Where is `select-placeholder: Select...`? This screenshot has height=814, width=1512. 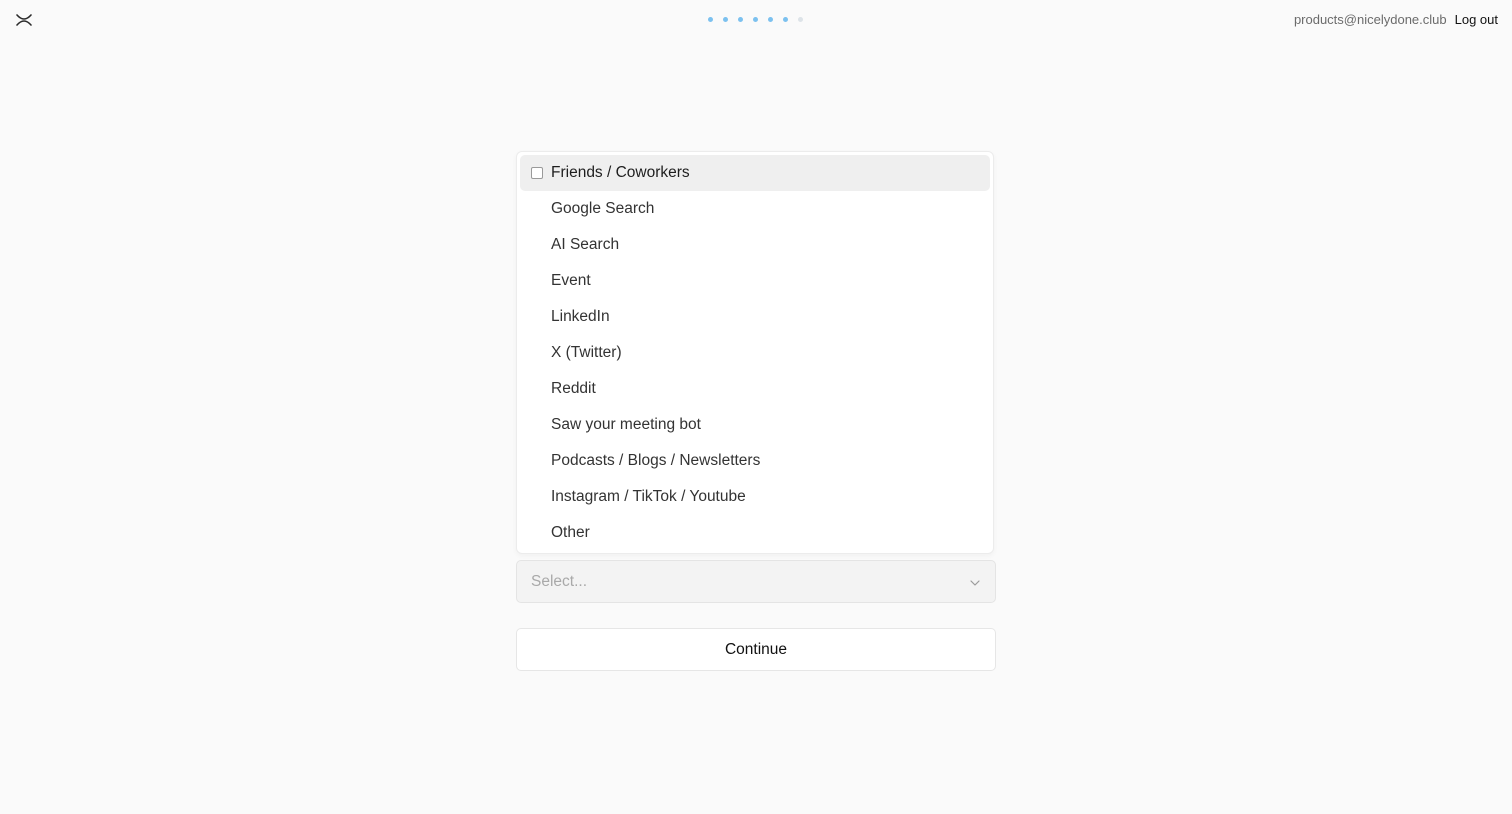 select-placeholder: Select... is located at coordinates (559, 581).